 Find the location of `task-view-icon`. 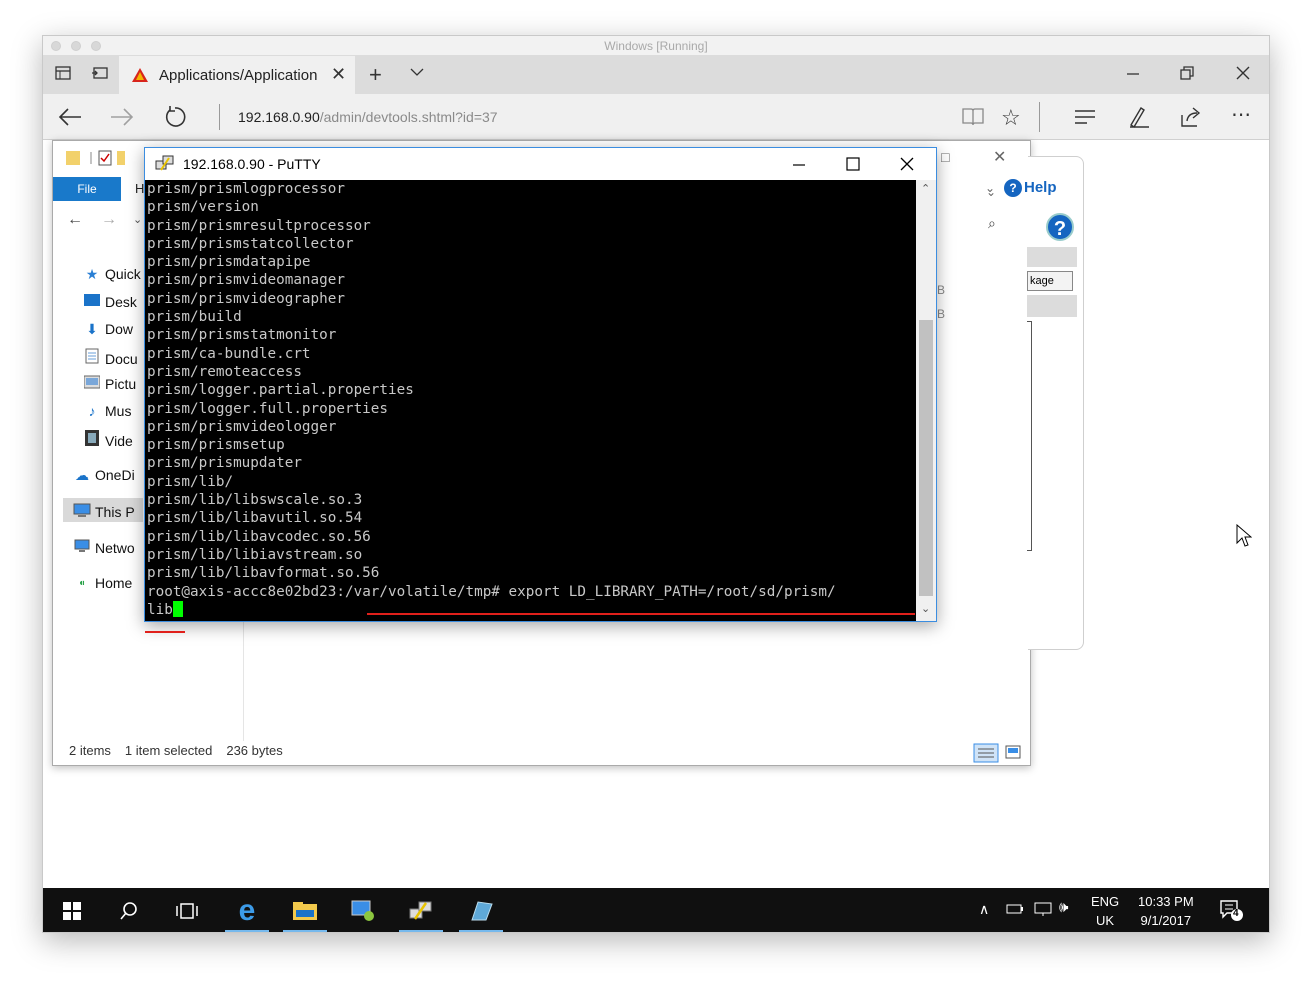

task-view-icon is located at coordinates (187, 910).